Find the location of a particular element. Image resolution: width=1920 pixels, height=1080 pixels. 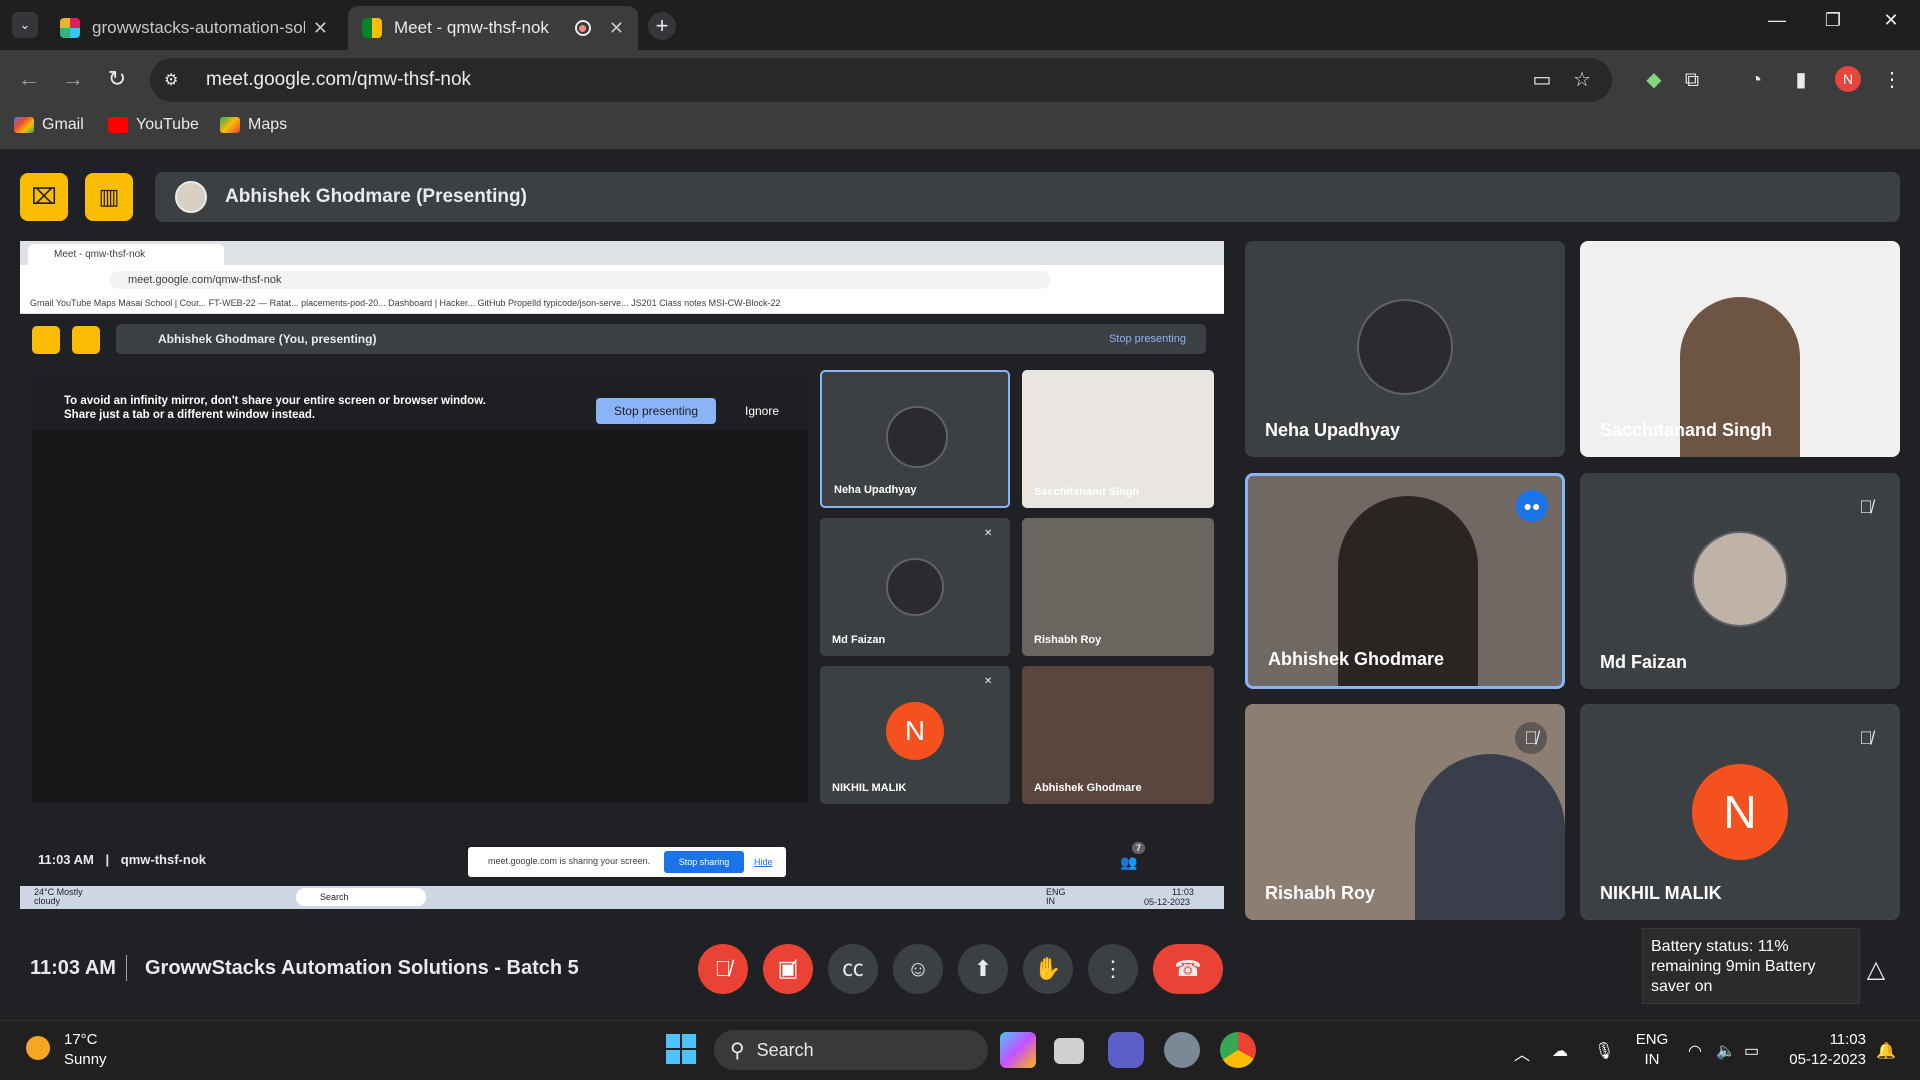

participant-name: NIKHIL MALIK is located at coordinates (1661, 893).